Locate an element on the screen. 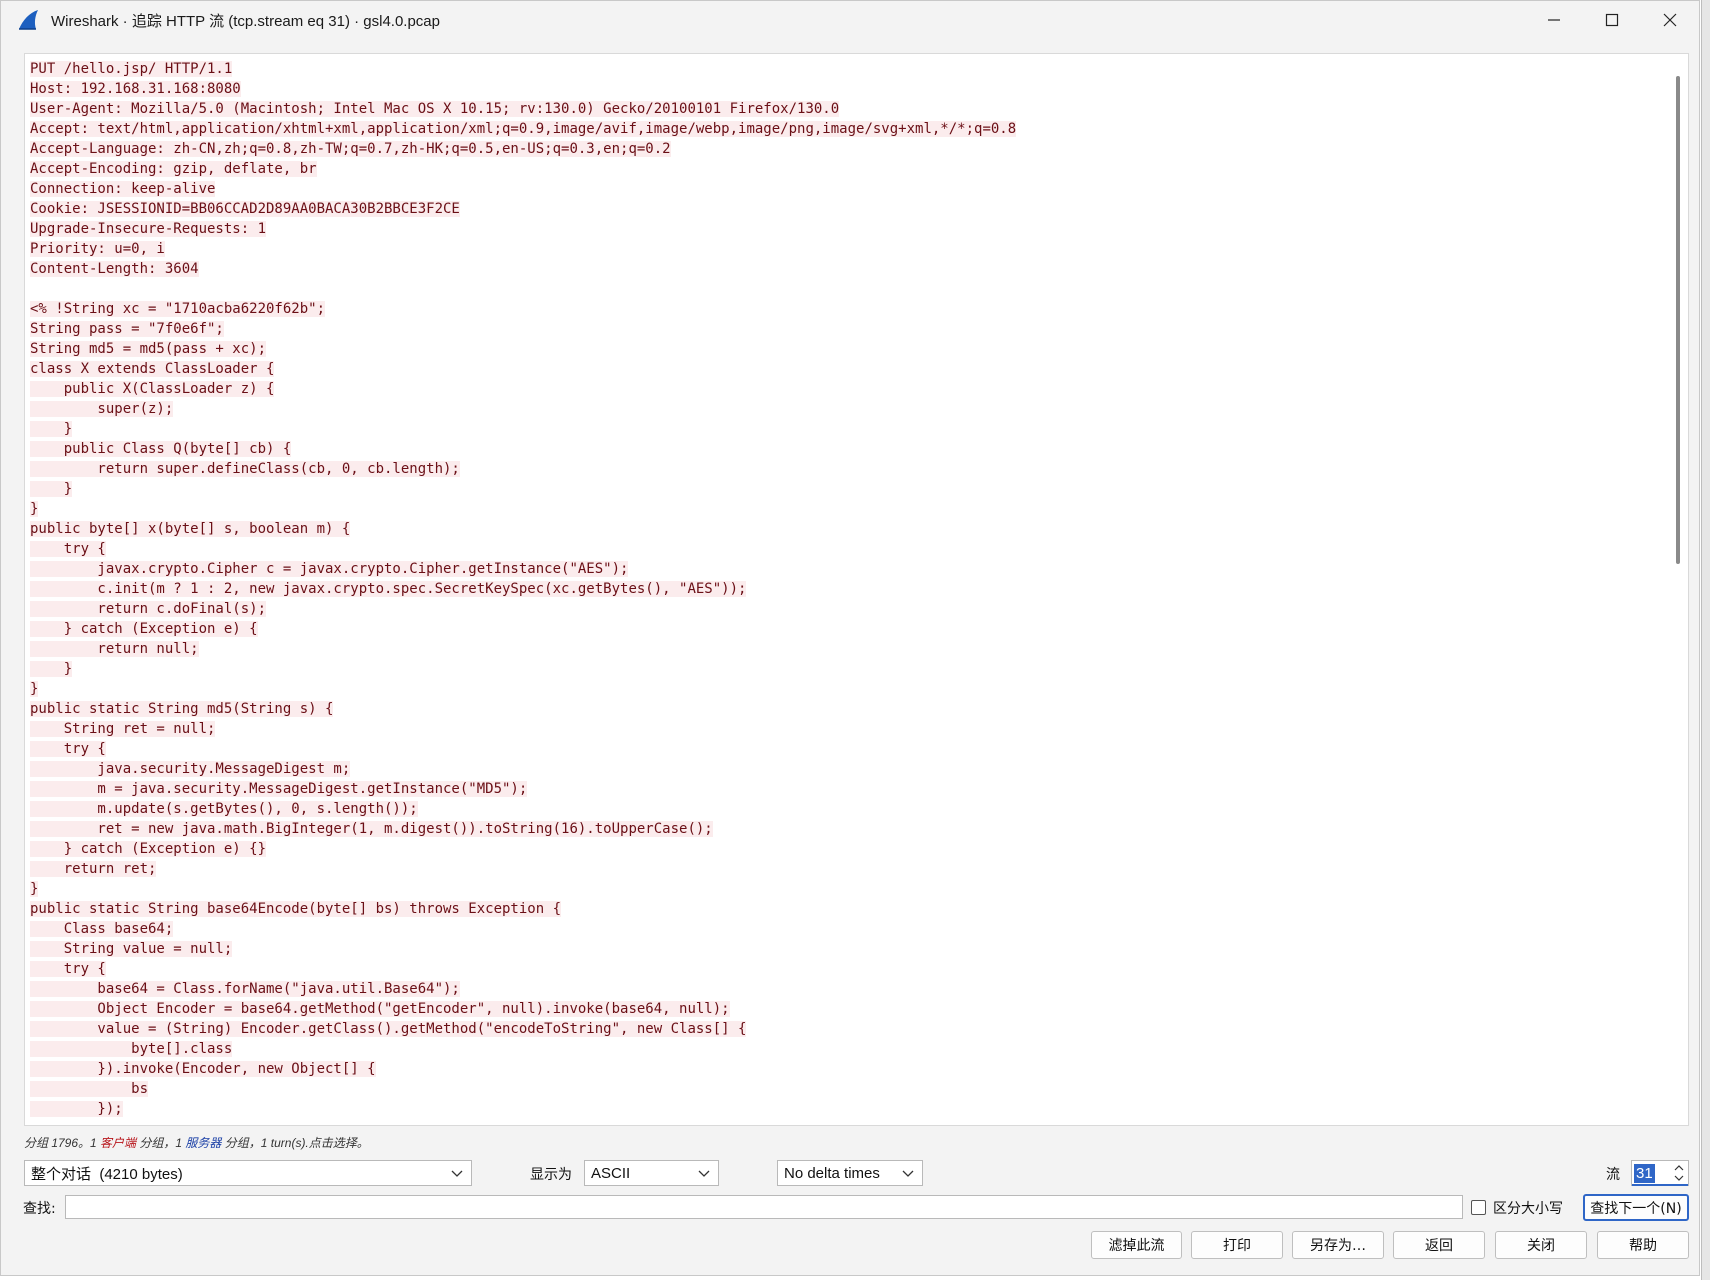 The height and width of the screenshot is (1280, 1710). client-request-text: public X(ClassLoader z) { is located at coordinates (152, 389).